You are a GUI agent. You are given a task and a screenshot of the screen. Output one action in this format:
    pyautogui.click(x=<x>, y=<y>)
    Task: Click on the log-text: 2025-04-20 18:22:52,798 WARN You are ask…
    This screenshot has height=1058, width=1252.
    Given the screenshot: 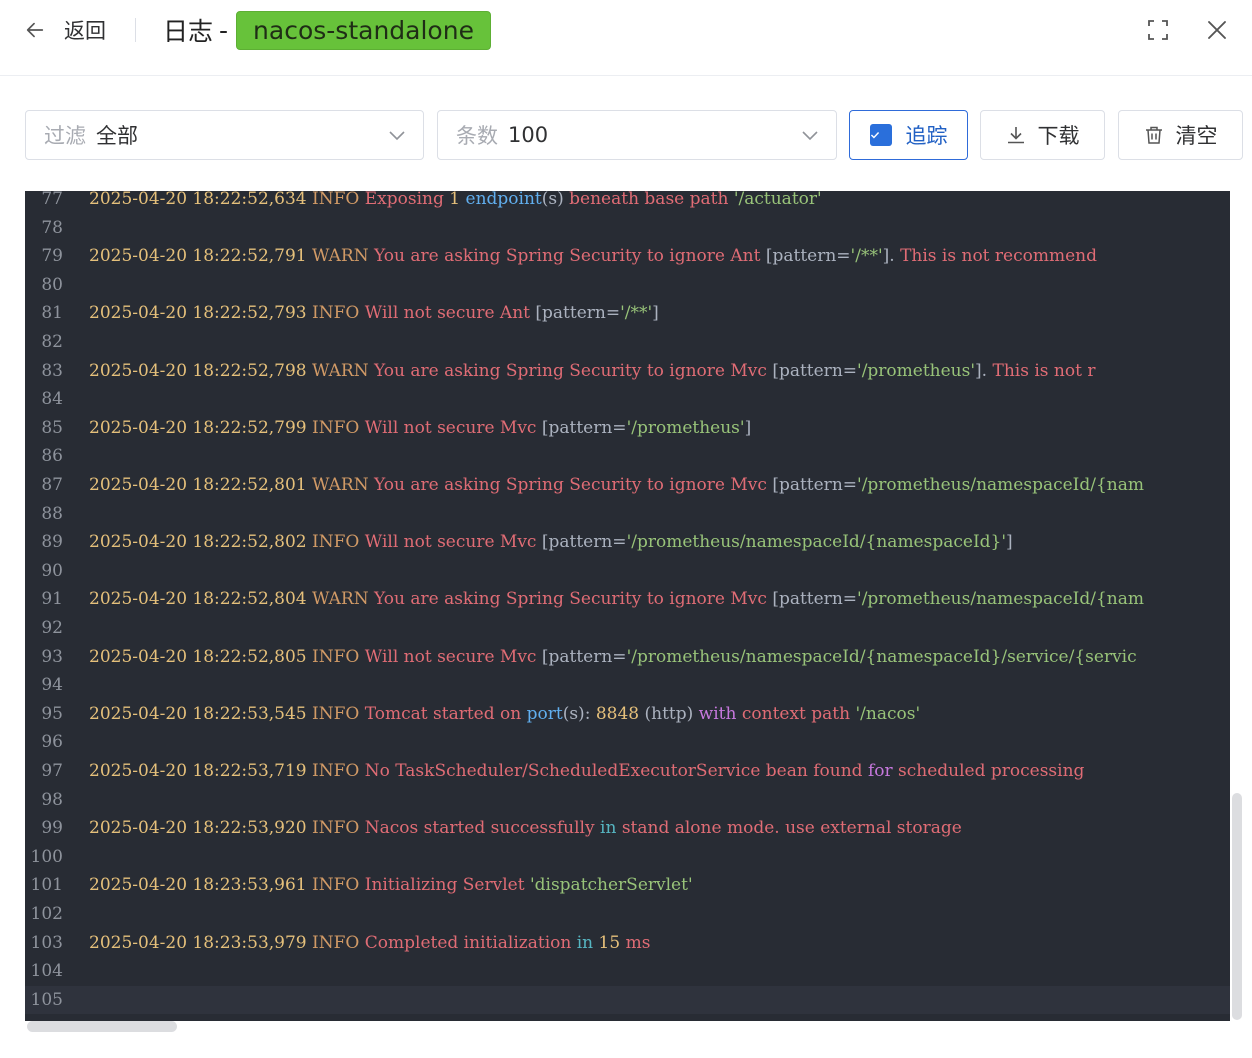 What is the action you would take?
    pyautogui.click(x=592, y=371)
    